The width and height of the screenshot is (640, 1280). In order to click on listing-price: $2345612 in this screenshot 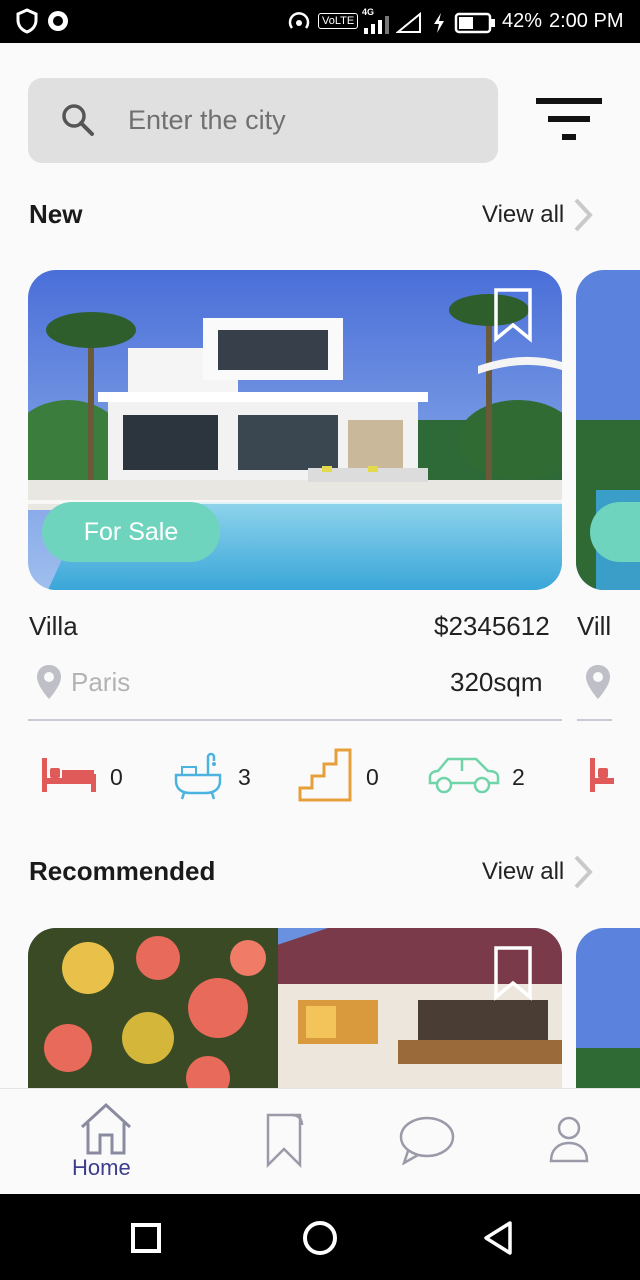, I will do `click(492, 626)`.